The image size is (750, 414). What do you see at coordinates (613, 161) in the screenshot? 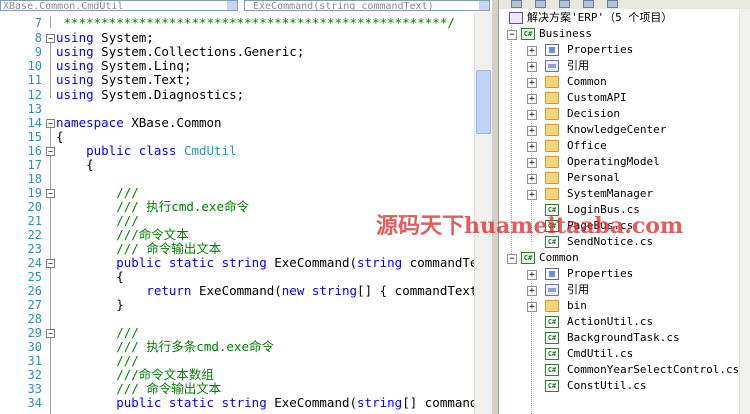
I see `tree-item-label: OperatingModel` at bounding box center [613, 161].